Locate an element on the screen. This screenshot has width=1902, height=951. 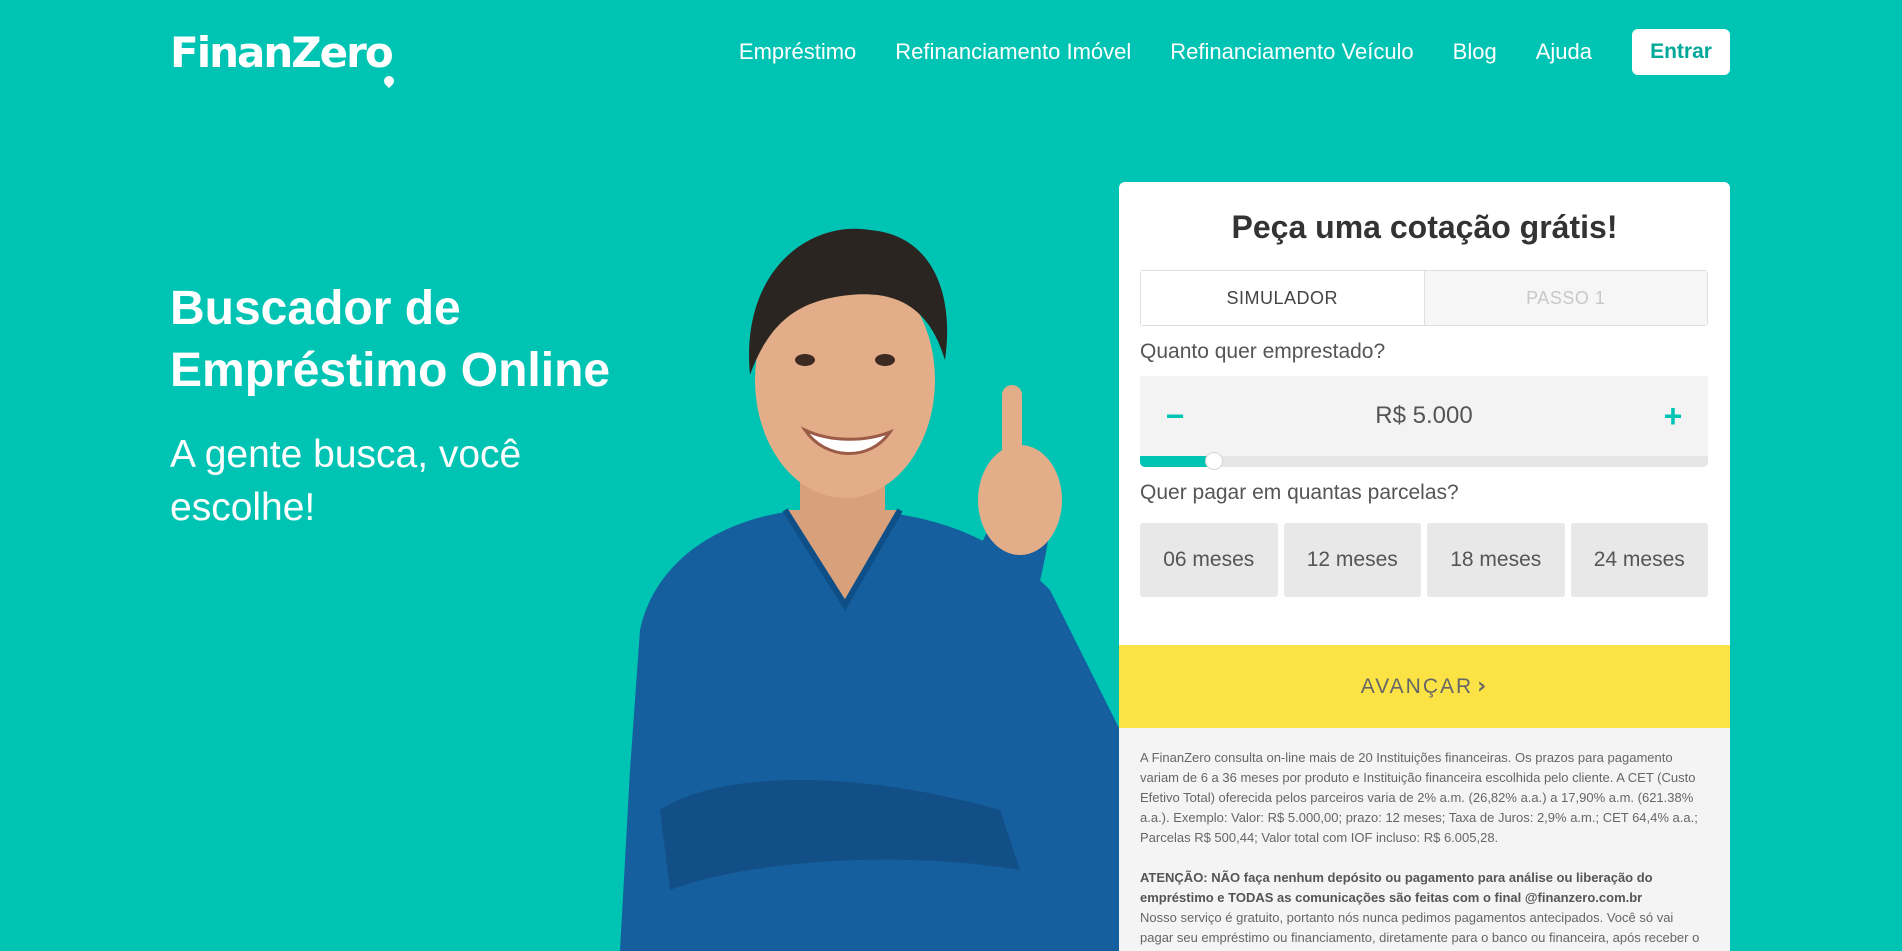
nav-link-refinanciamento-veiculo: Refinanciamento Veículo is located at coordinates (1291, 52).